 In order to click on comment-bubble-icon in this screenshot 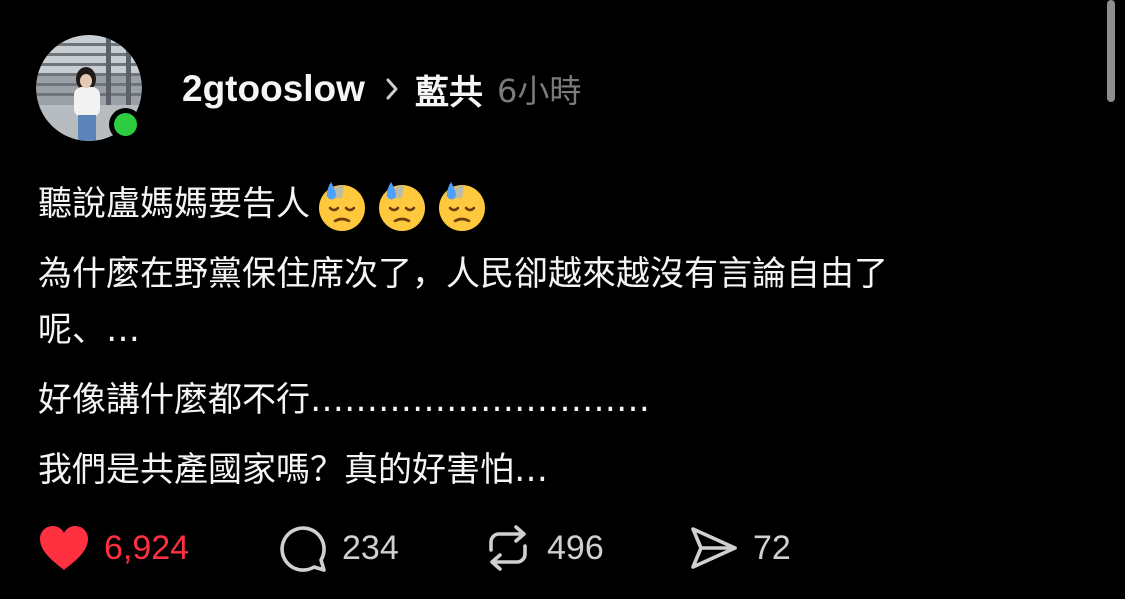, I will do `click(303, 549)`.